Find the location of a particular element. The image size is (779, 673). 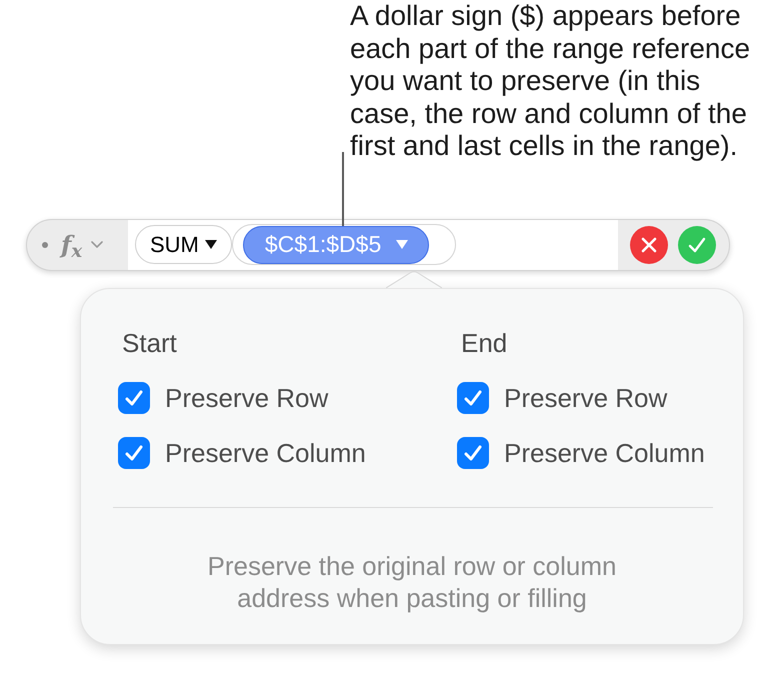

confirm-button is located at coordinates (697, 245).